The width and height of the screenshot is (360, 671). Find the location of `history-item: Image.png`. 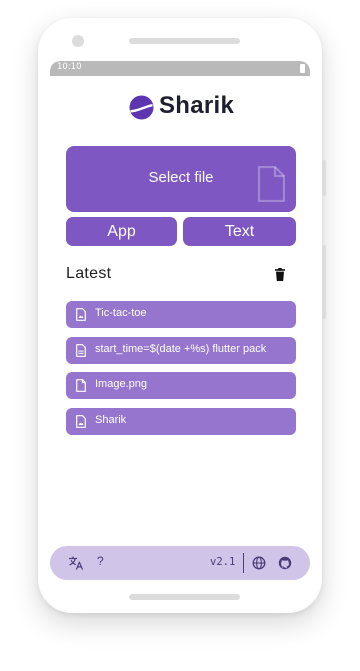

history-item: Image.png is located at coordinates (181, 385).